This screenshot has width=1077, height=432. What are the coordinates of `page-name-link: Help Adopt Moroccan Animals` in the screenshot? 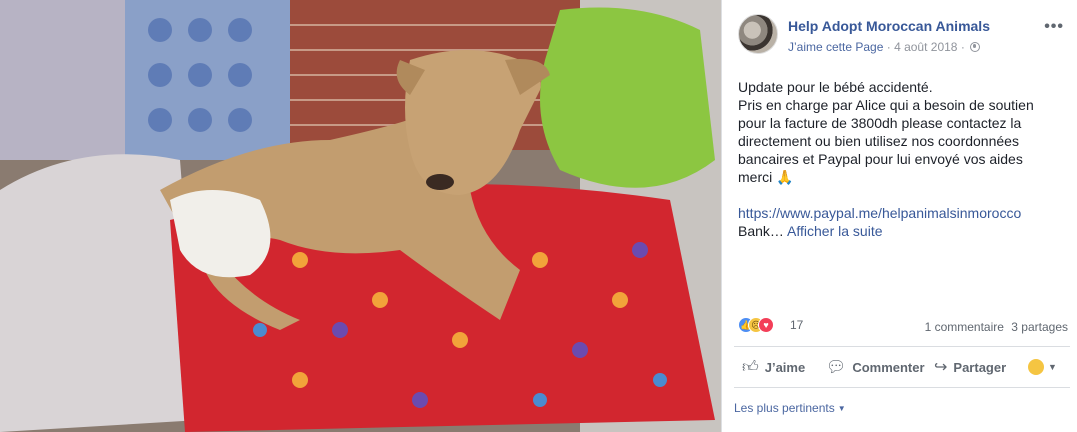 It's located at (889, 26).